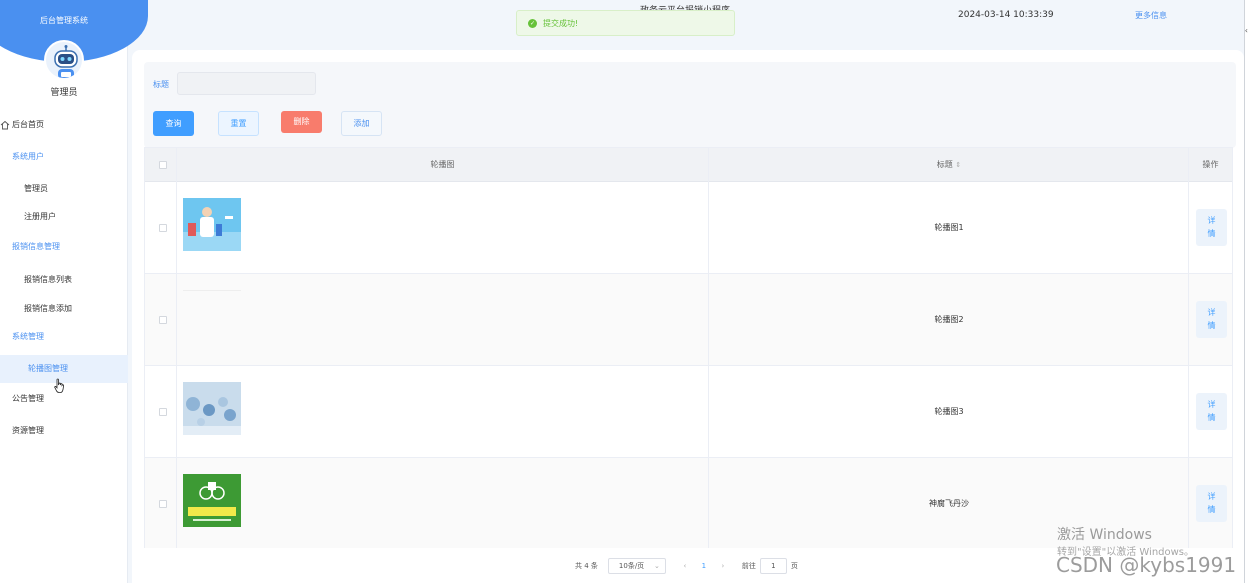  I want to click on avatar, so click(64, 60).